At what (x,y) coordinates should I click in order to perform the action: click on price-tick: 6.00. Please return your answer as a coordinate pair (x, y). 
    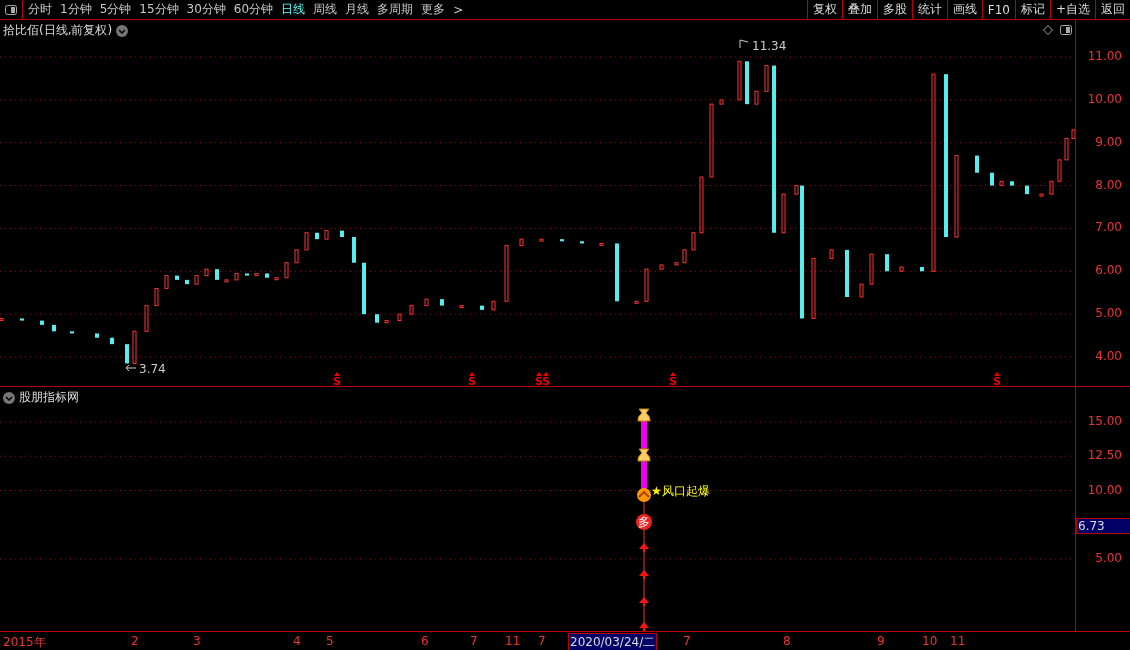
    Looking at the image, I should click on (1108, 270).